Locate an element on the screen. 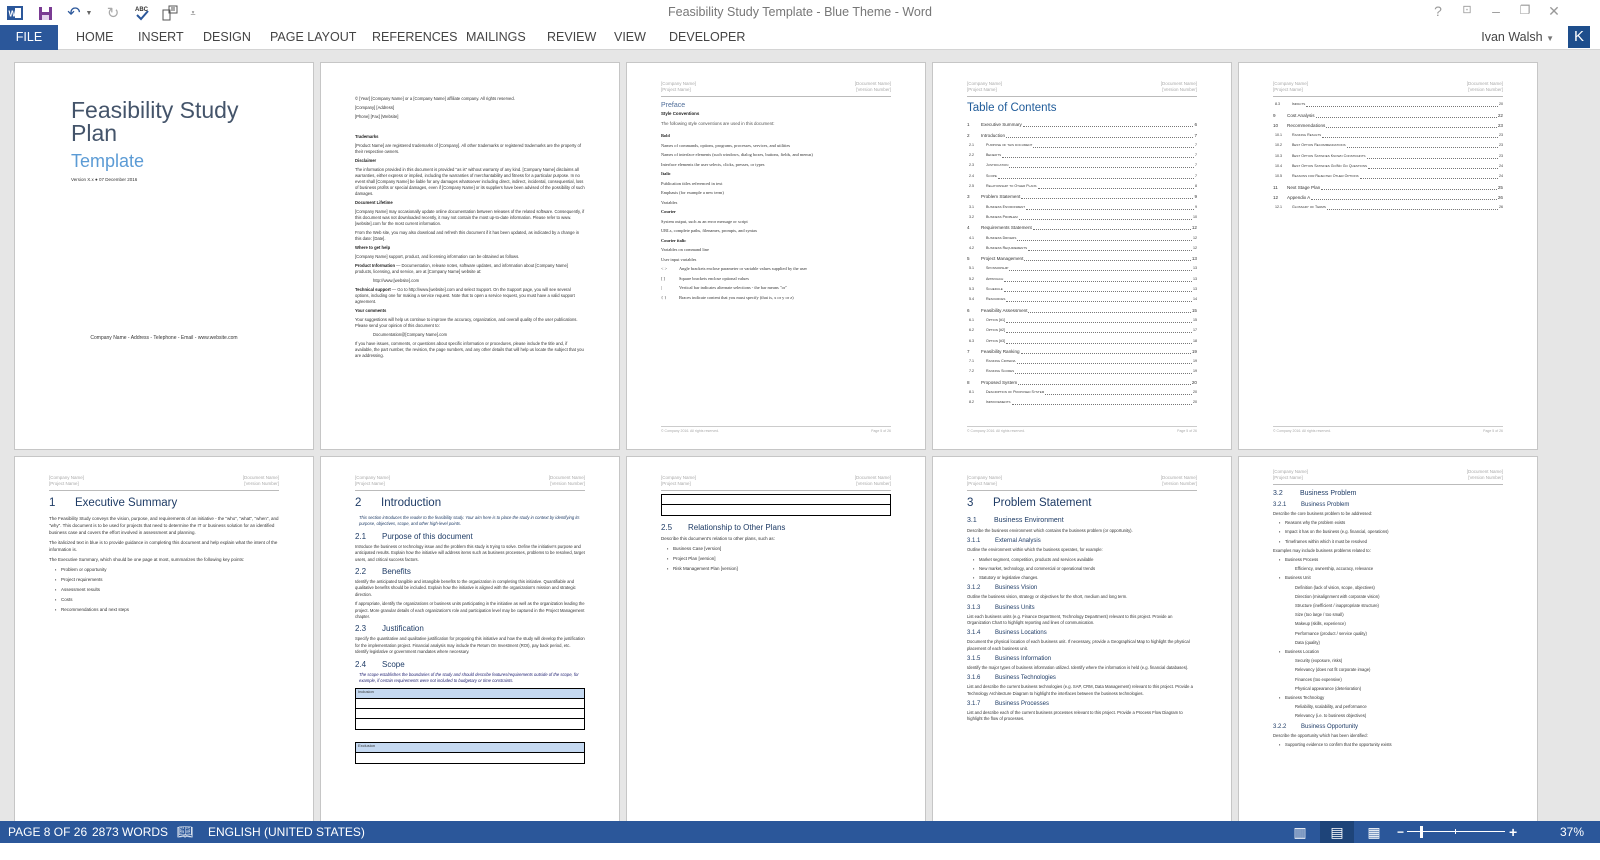  section-heading: 3.1 Business Environment is located at coordinates (1082, 520).